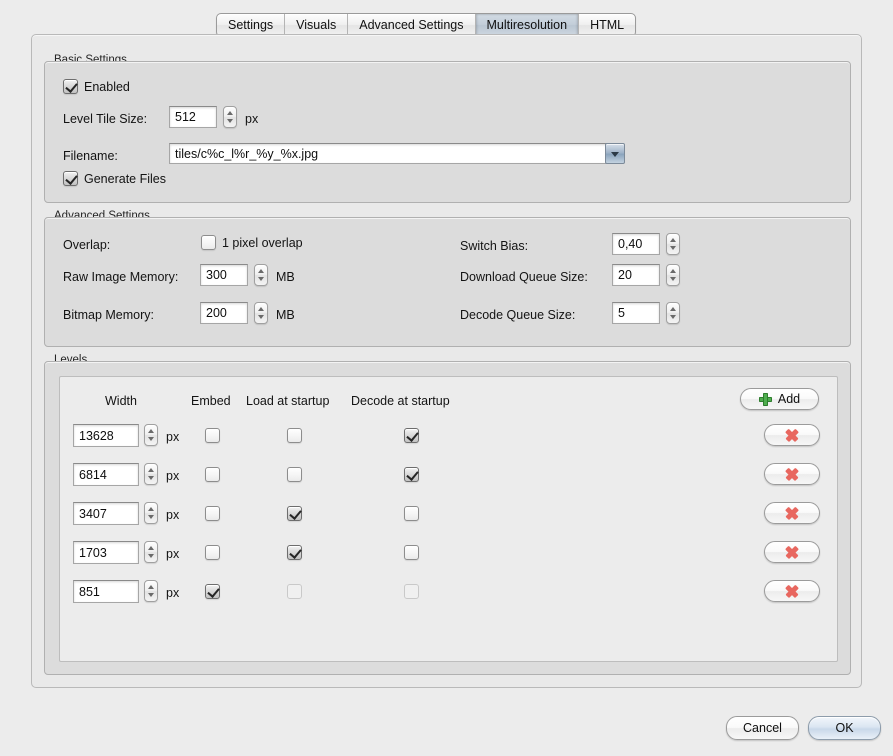 This screenshot has width=893, height=756. Describe the element at coordinates (106, 591) in the screenshot. I see `level-width-input: 851` at that location.